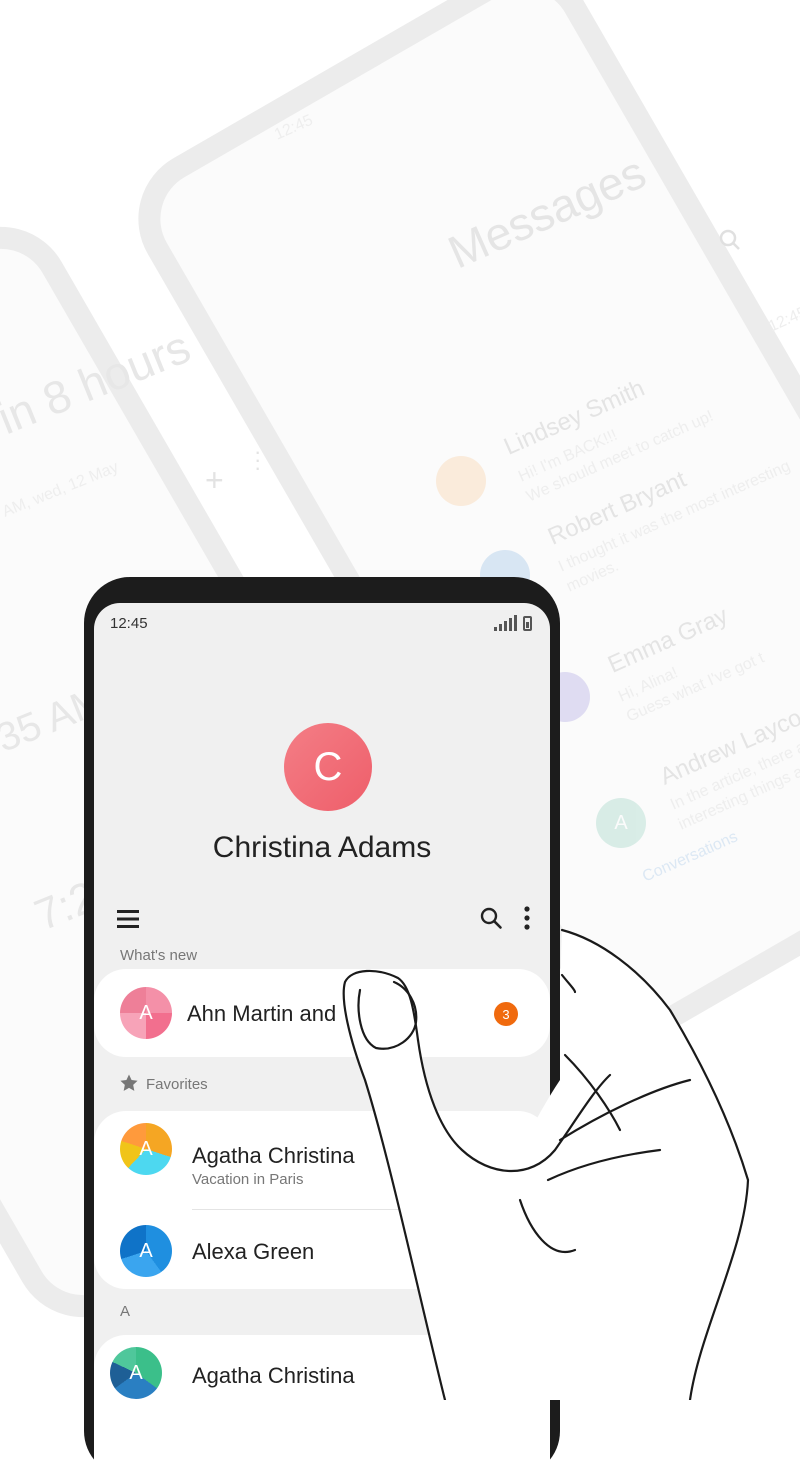 This screenshot has height=1477, width=800. I want to click on list-item: A Agatha Christina Vacation in Paris, so click(322, 1159).